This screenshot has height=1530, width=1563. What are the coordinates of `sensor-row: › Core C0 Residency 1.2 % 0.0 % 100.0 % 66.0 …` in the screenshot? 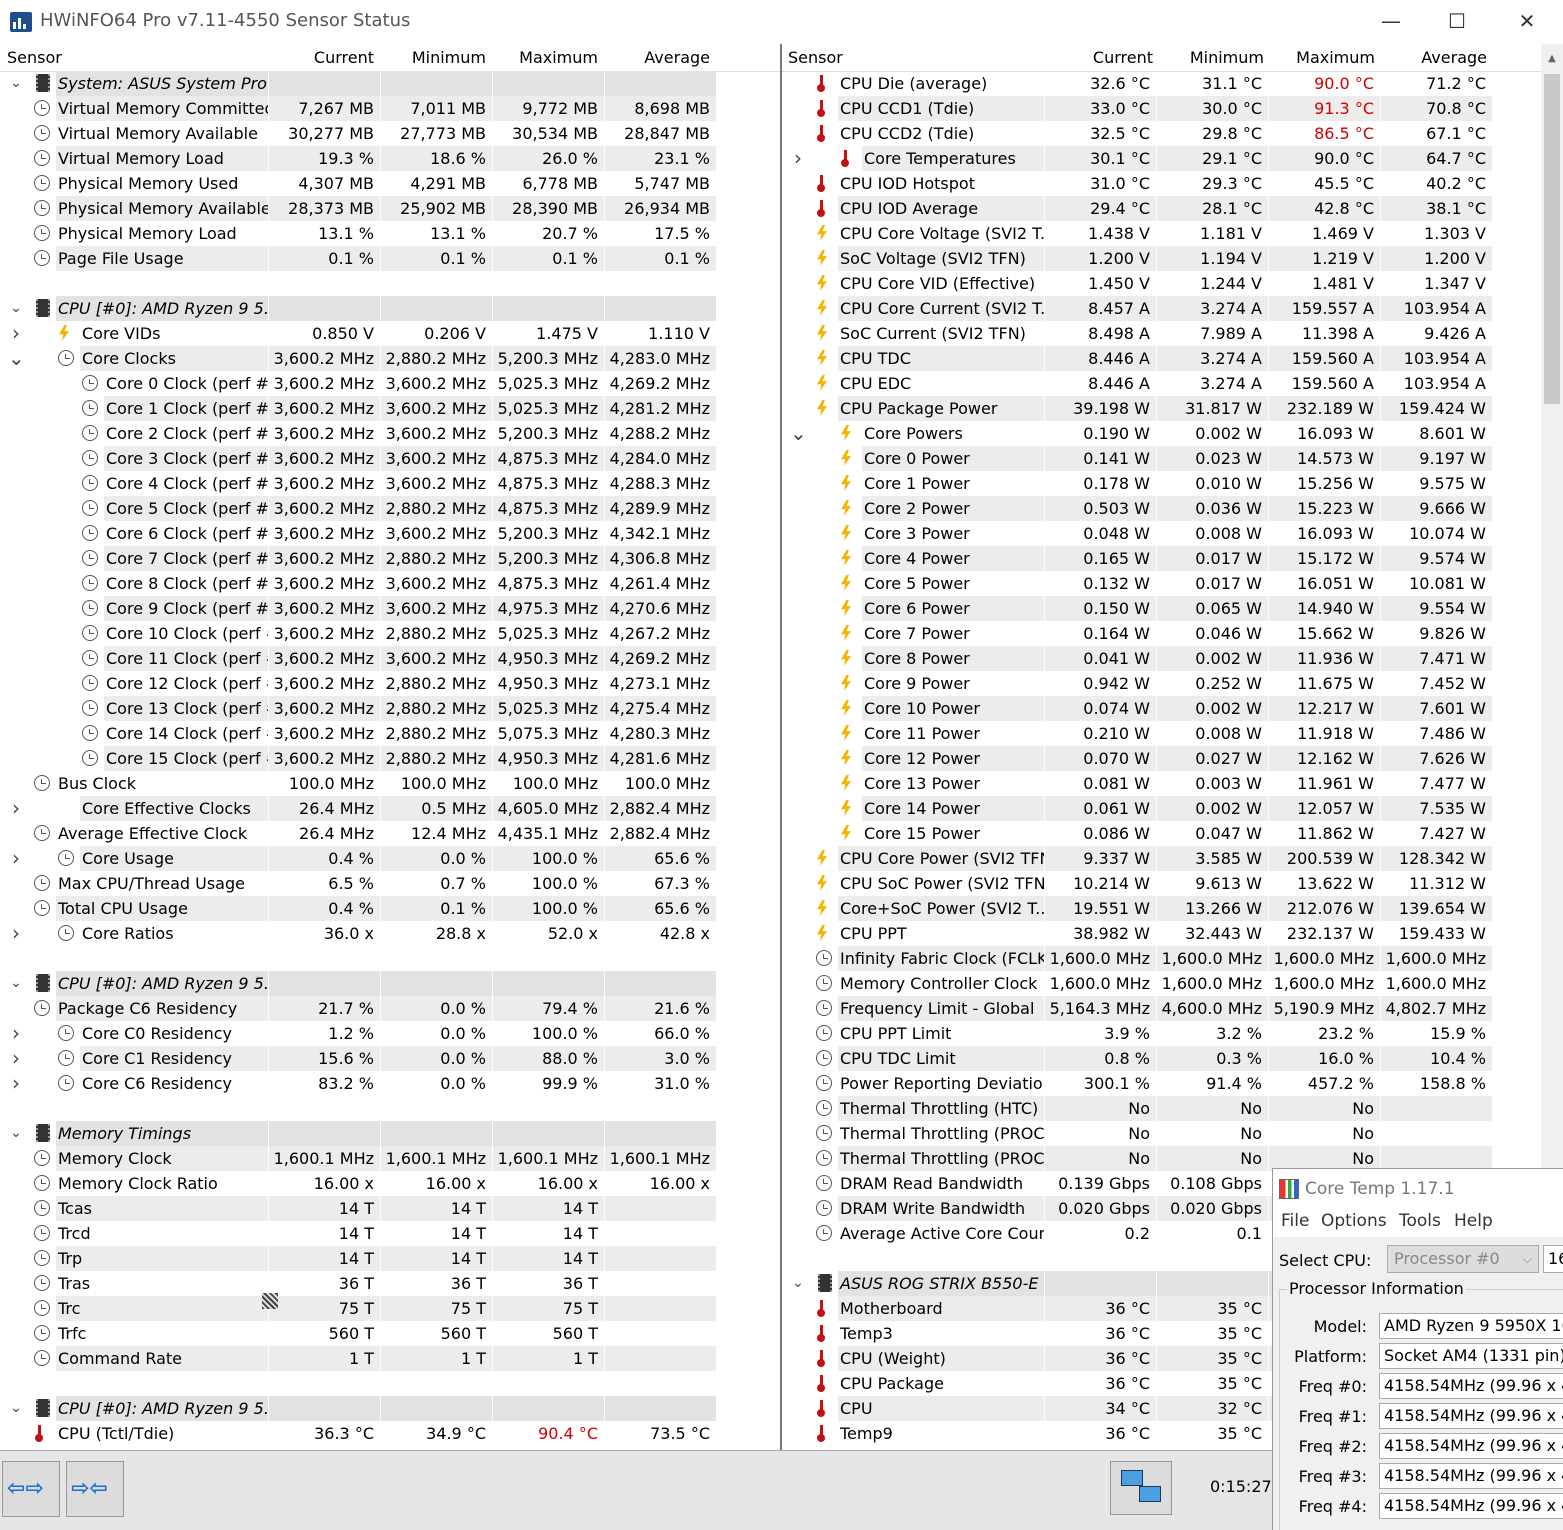 It's located at (390, 1033).